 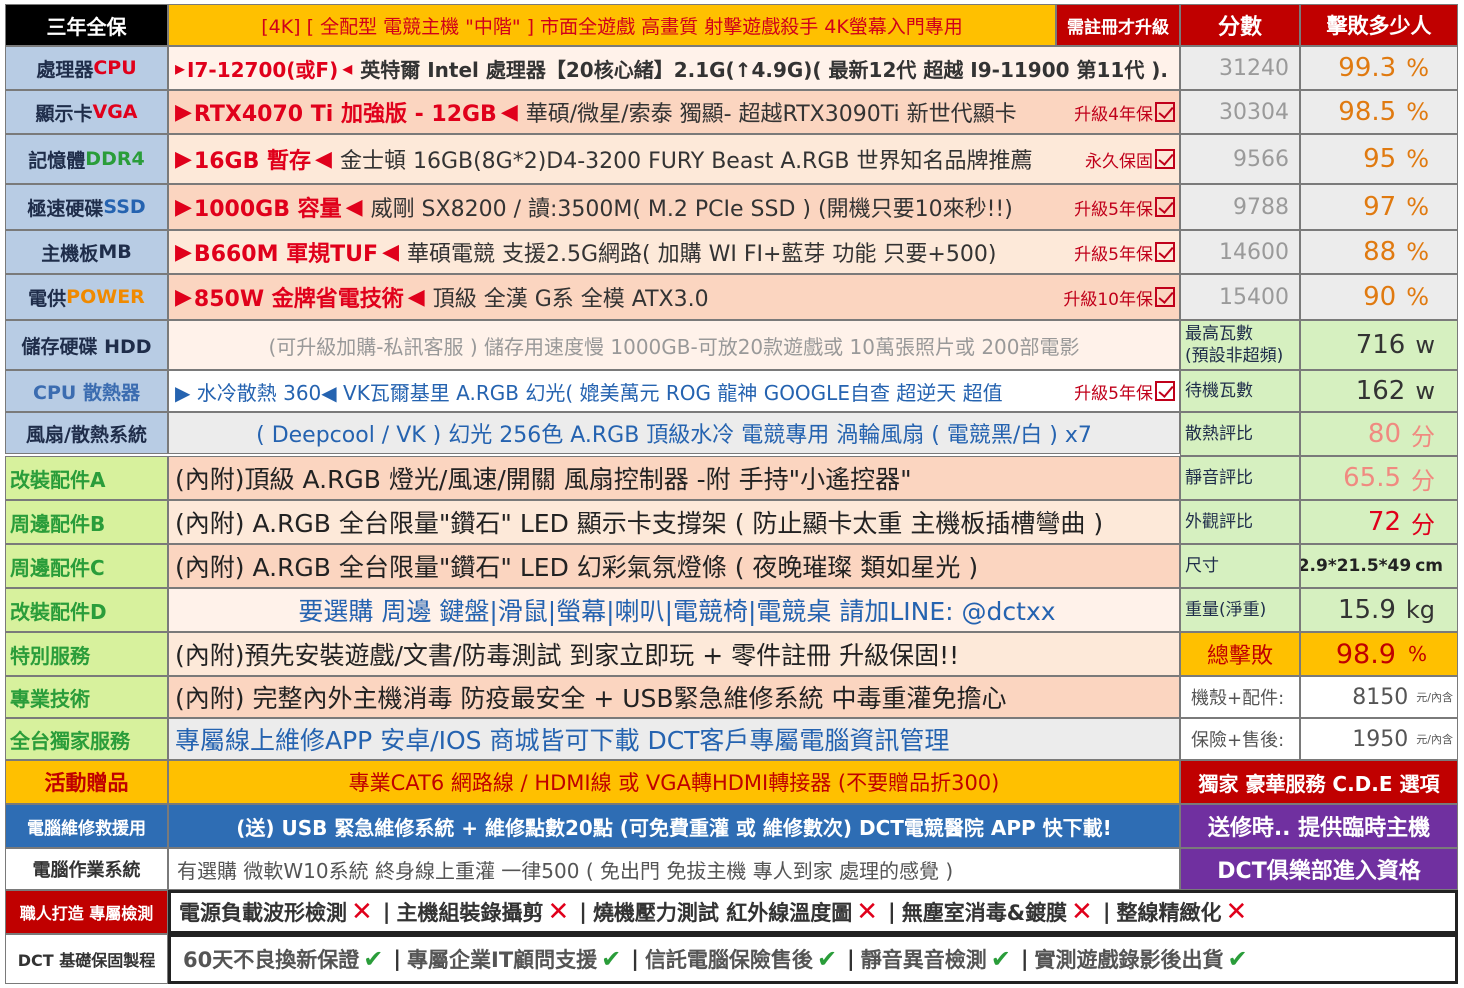 I want to click on stat-value: 80 分, so click(x=1379, y=434).